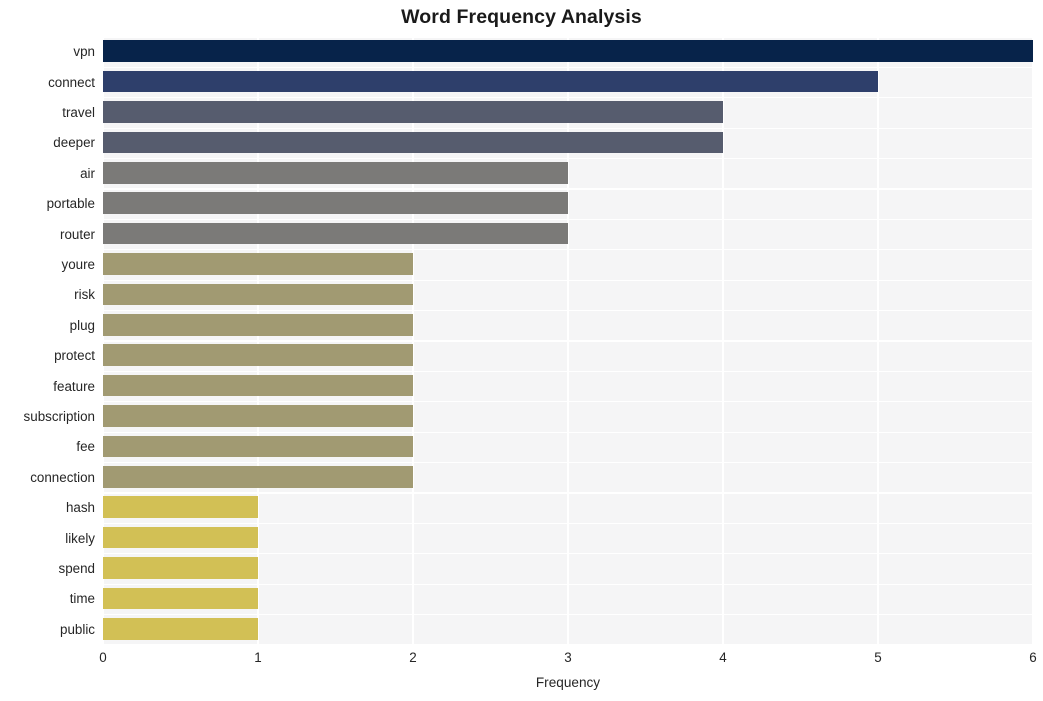 The width and height of the screenshot is (1043, 701). I want to click on y-tick-label-fee: fee, so click(85, 447).